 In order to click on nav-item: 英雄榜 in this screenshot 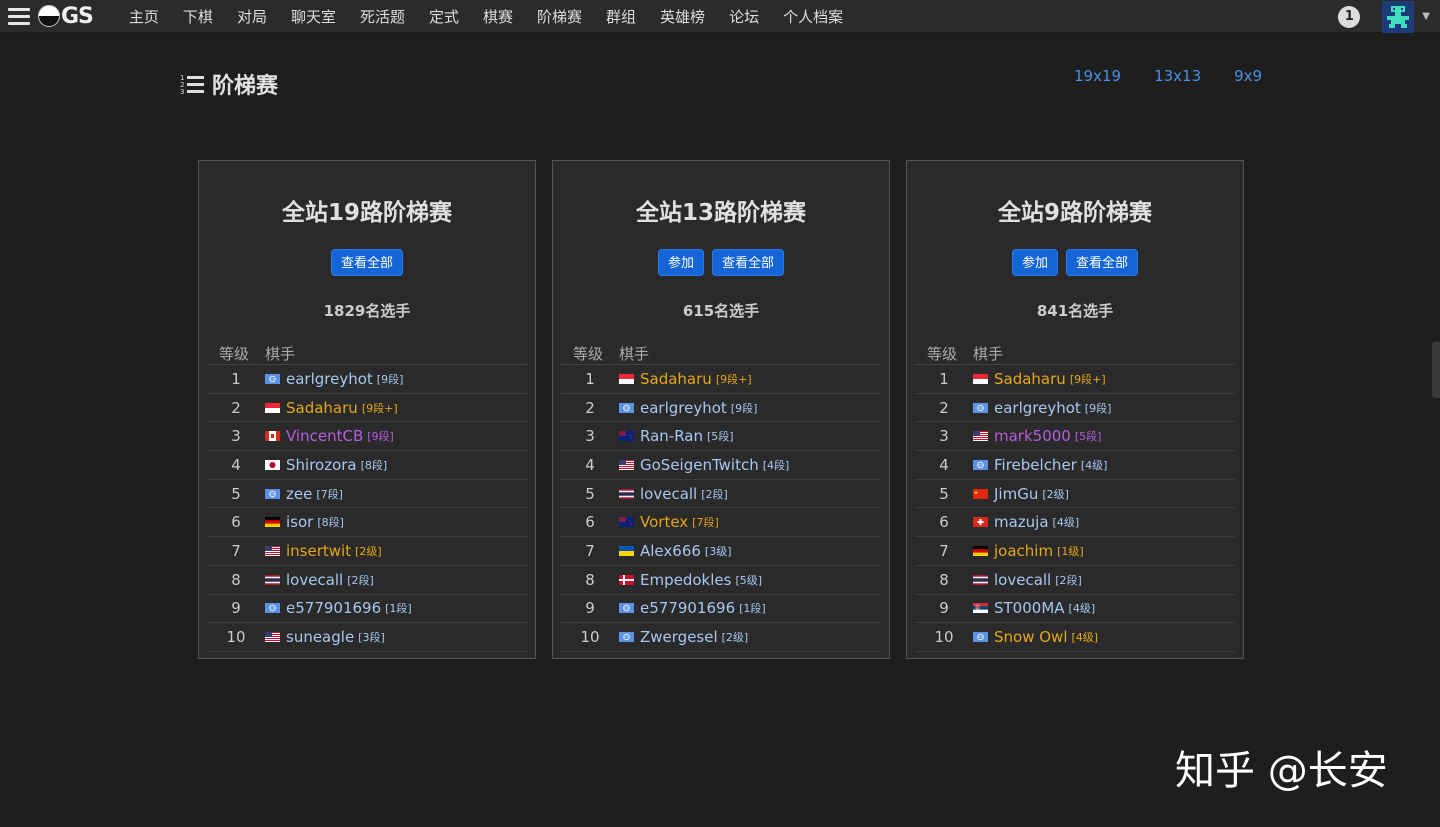, I will do `click(682, 16)`.